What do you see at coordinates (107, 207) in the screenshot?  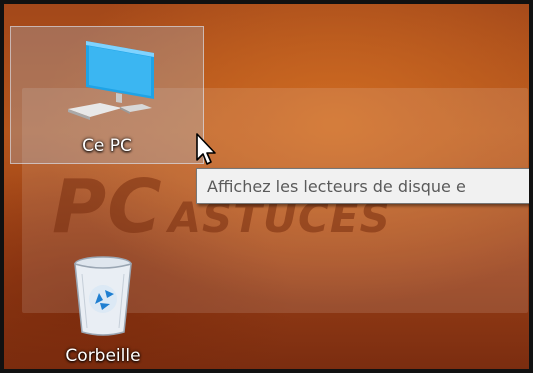 I see `watermark-pc-text: PC` at bounding box center [107, 207].